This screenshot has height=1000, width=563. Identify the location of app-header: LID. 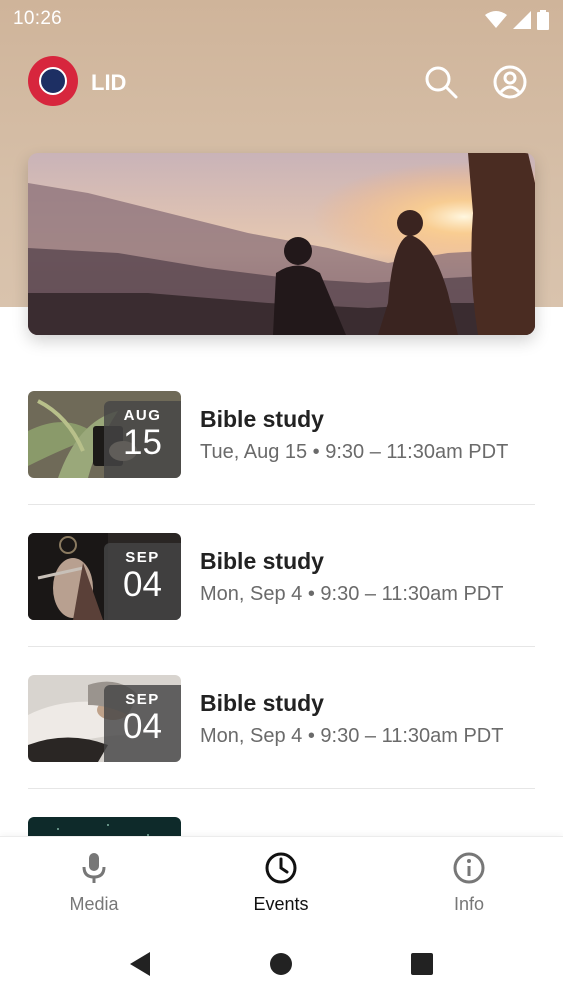
(281, 82).